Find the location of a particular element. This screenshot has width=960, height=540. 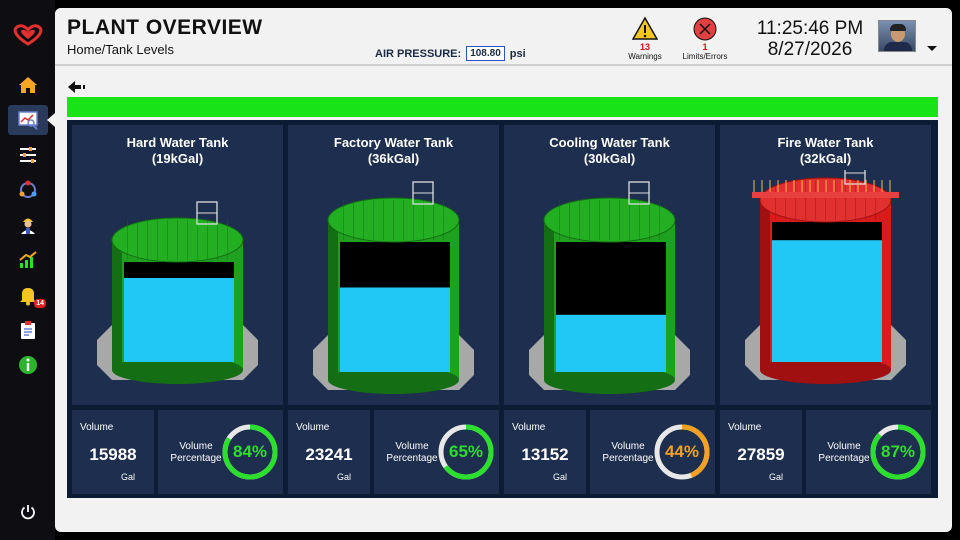

errors-count: 1 is located at coordinates (705, 47).